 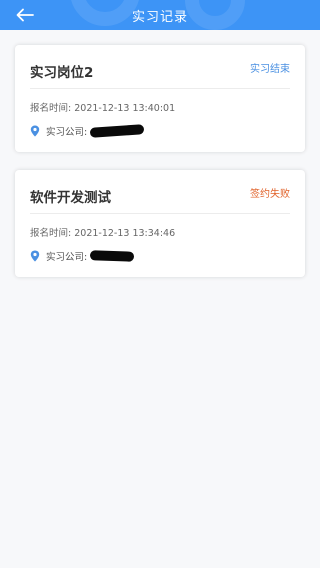 What do you see at coordinates (125, 108) in the screenshot?
I see `apply-time-value: 2021-12-13 13:40:01` at bounding box center [125, 108].